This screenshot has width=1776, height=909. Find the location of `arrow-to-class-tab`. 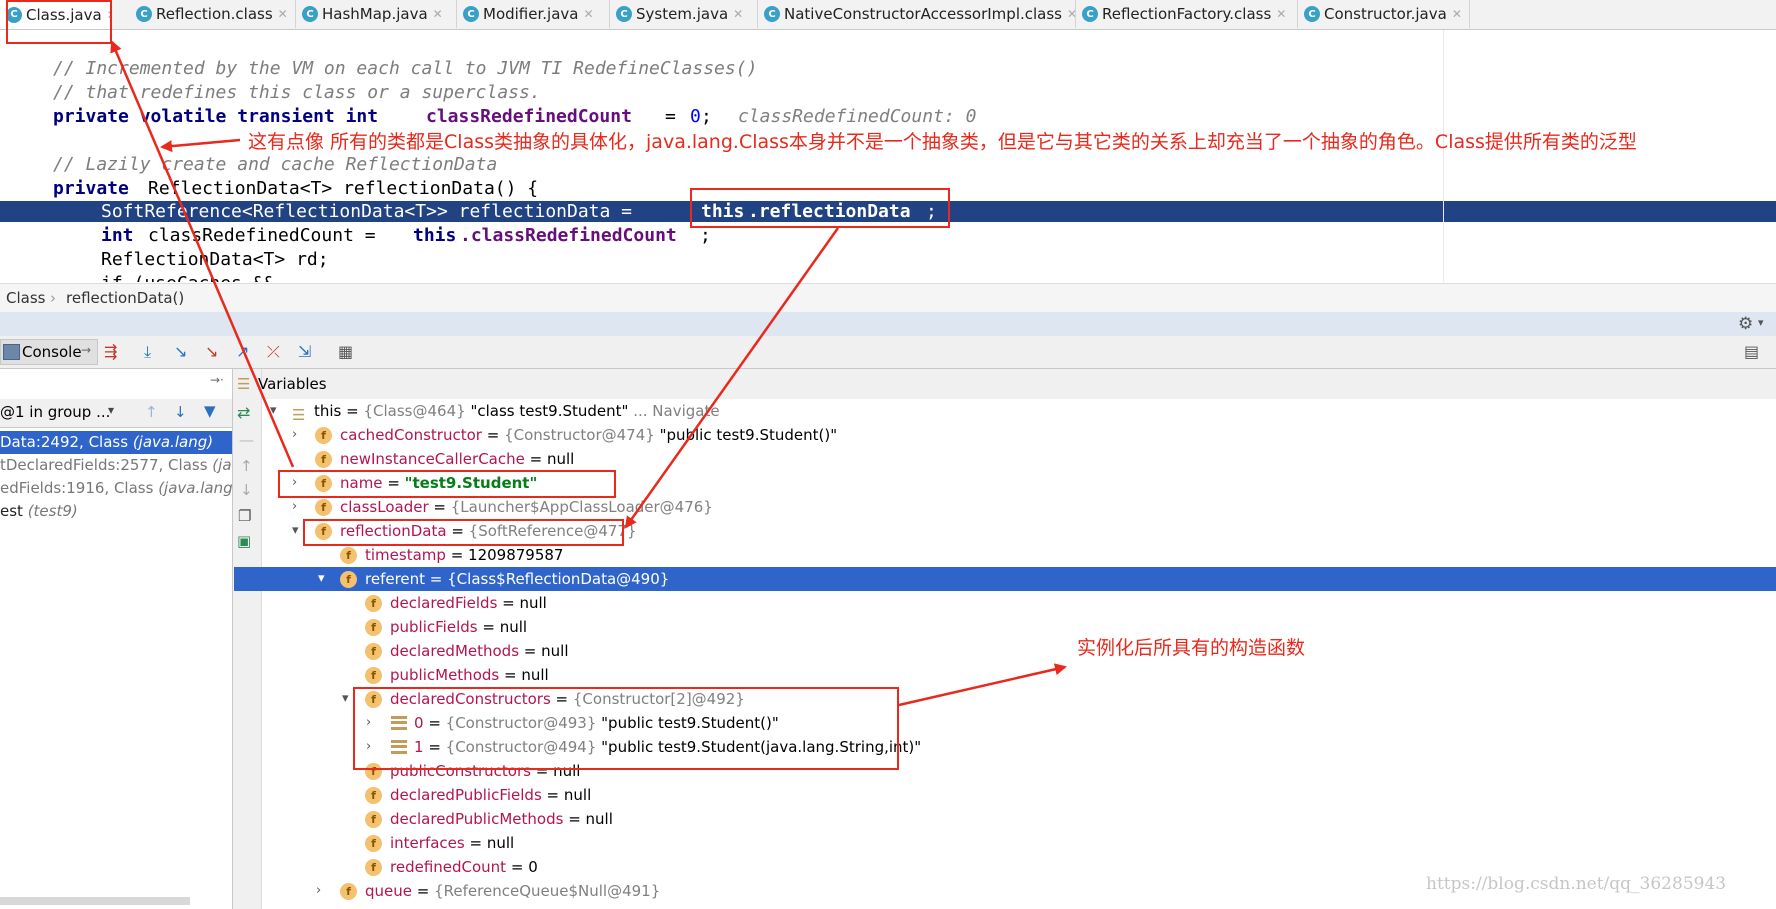

arrow-to-class-tab is located at coordinates (202, 254).